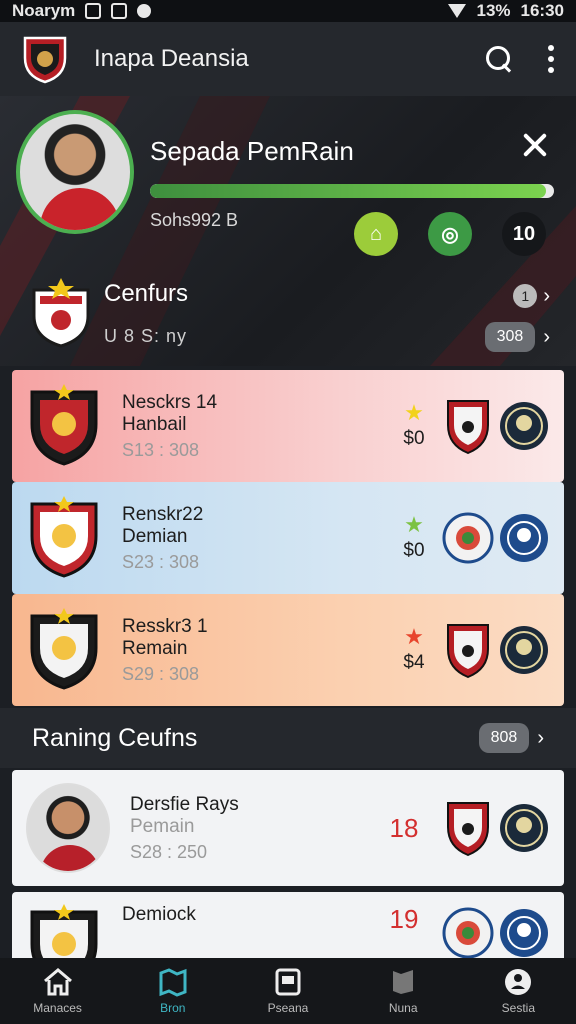 The height and width of the screenshot is (1024, 576). I want to click on card-name: Renskr22, so click(163, 514).